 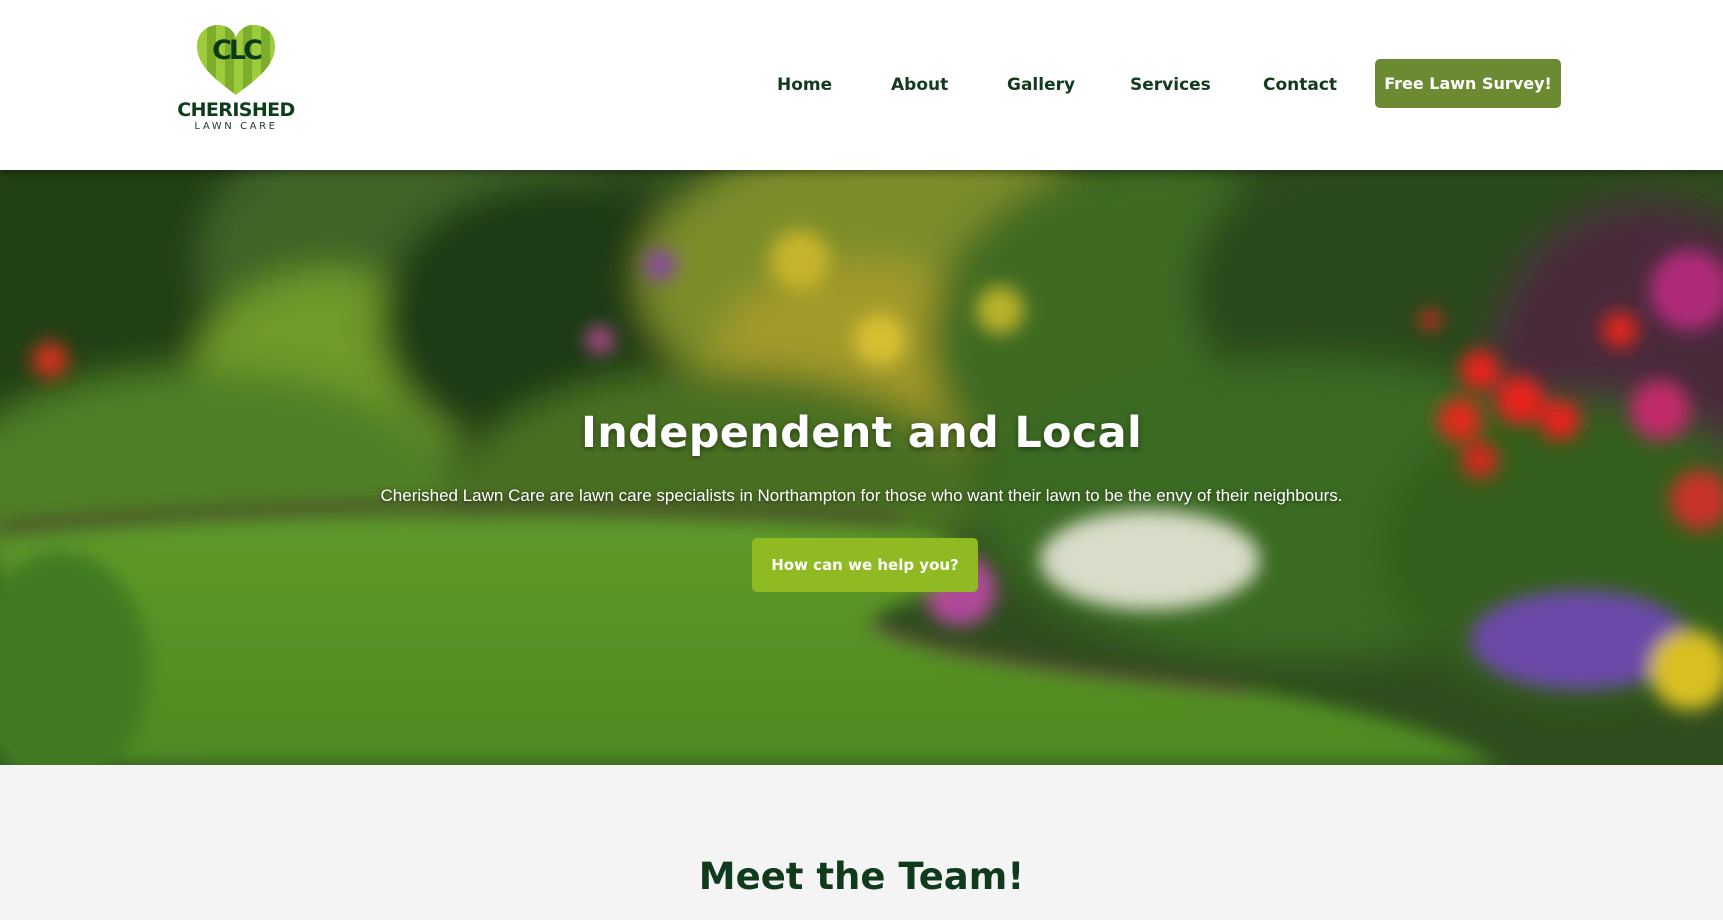 I want to click on nav-item-services: Services, so click(x=1170, y=85).